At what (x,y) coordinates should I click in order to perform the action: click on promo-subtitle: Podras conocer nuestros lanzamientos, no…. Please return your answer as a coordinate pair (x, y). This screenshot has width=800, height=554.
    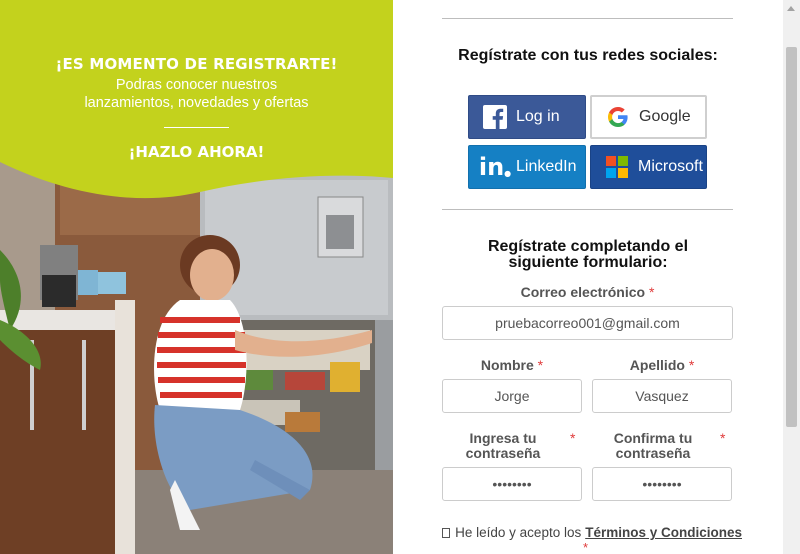
    Looking at the image, I should click on (196, 94).